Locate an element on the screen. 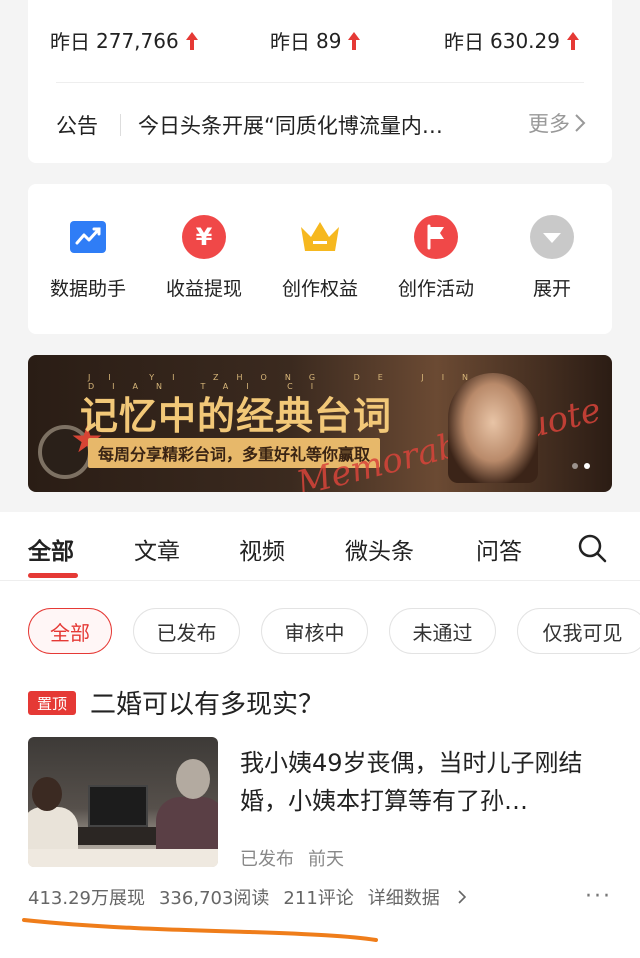 Image resolution: width=640 pixels, height=958 pixels. impressions-count: 413.29万展现 is located at coordinates (86, 898).